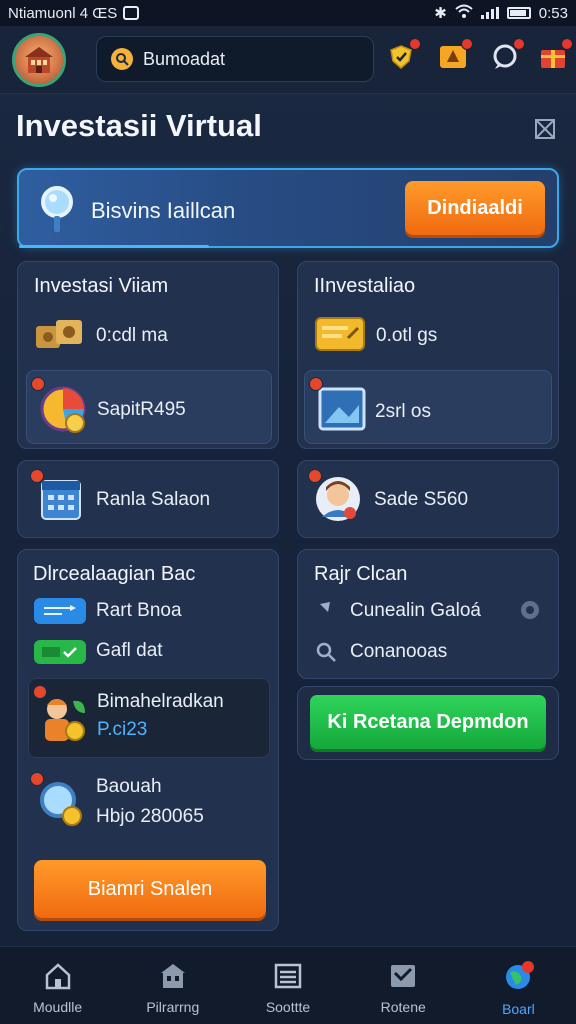 The image size is (576, 1024). I want to click on nav-label: Rotene, so click(403, 1007).